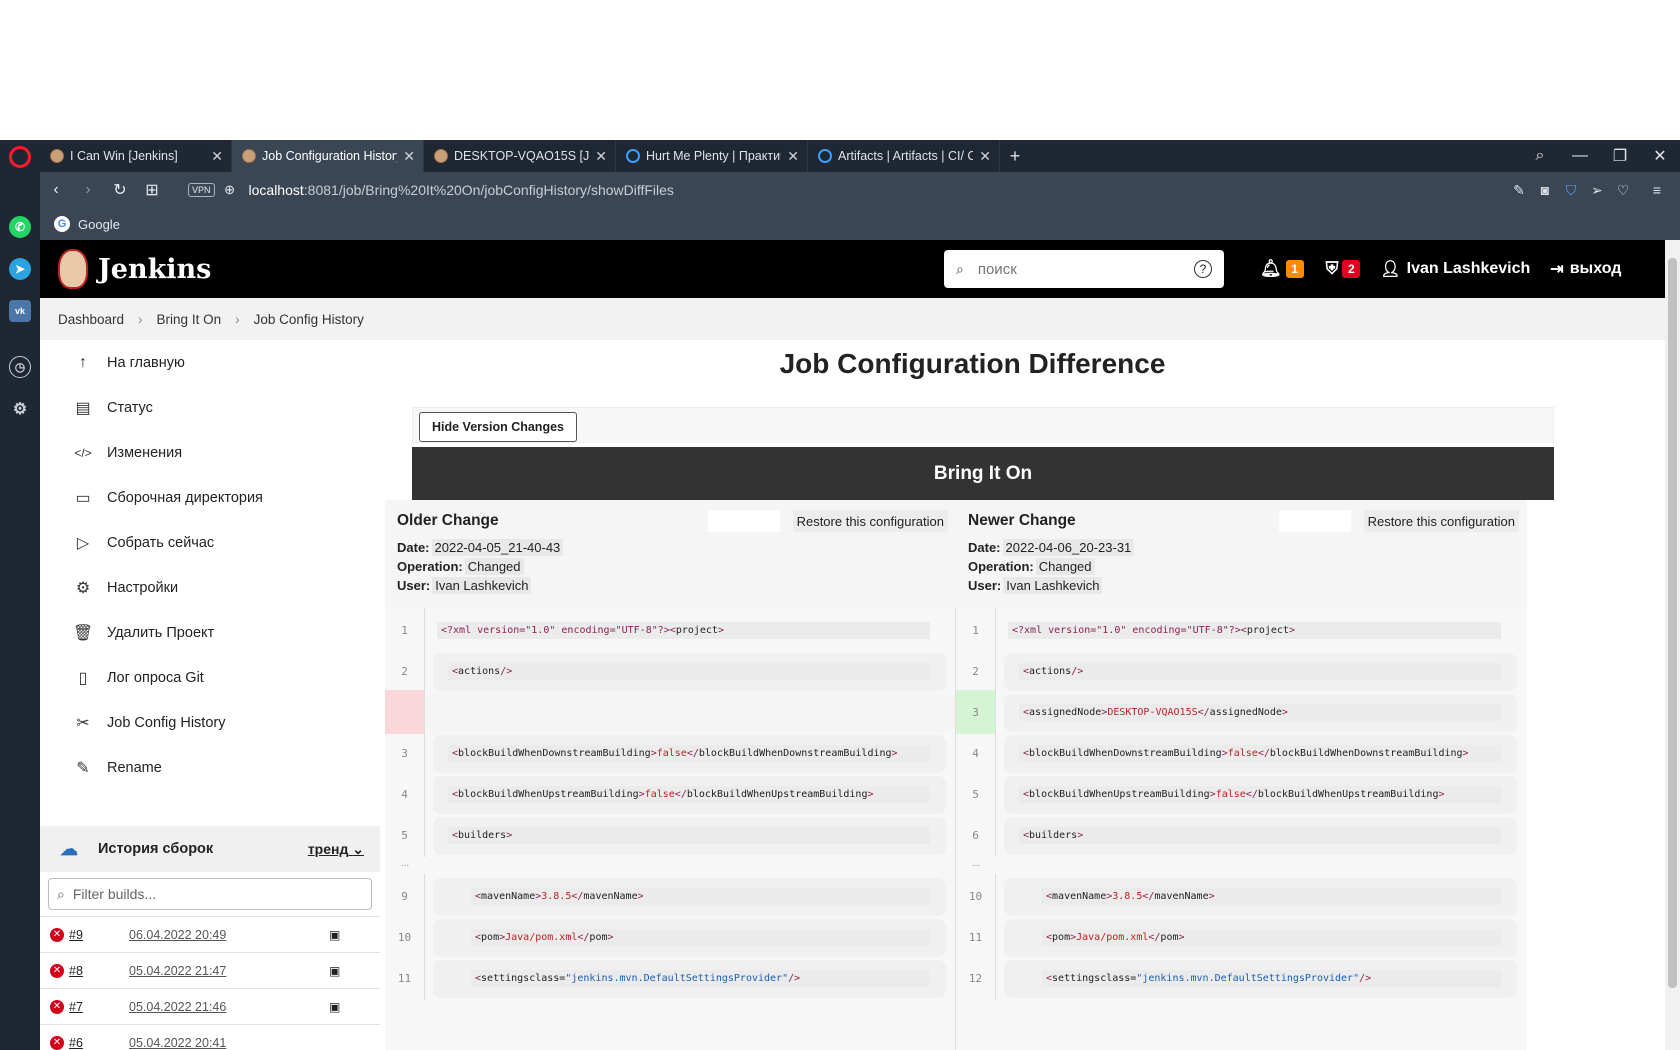 The height and width of the screenshot is (1050, 1680). What do you see at coordinates (154, 269) in the screenshot?
I see `jenkins-title: Jenkins` at bounding box center [154, 269].